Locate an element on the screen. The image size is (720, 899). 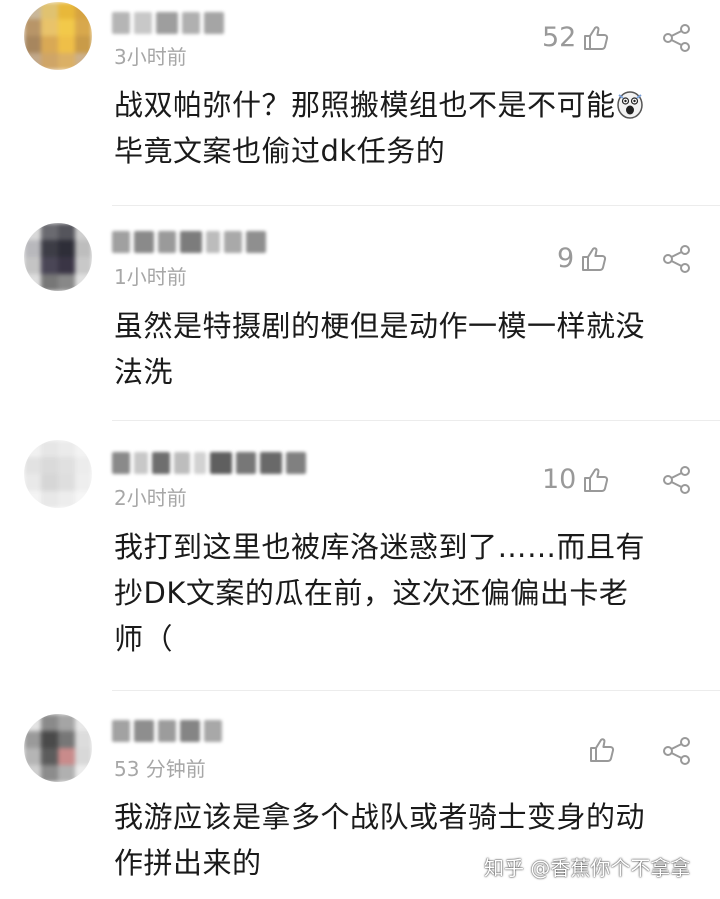
comment-time: 3小时前 is located at coordinates (150, 57).